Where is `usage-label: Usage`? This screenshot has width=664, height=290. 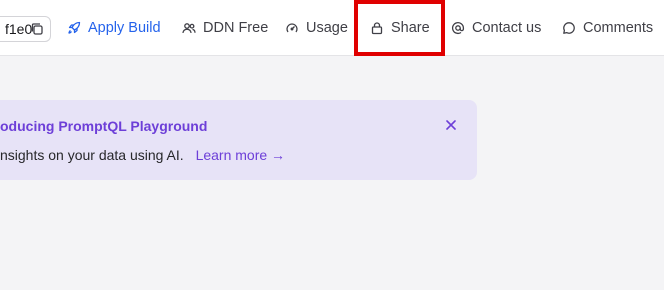 usage-label: Usage is located at coordinates (327, 28).